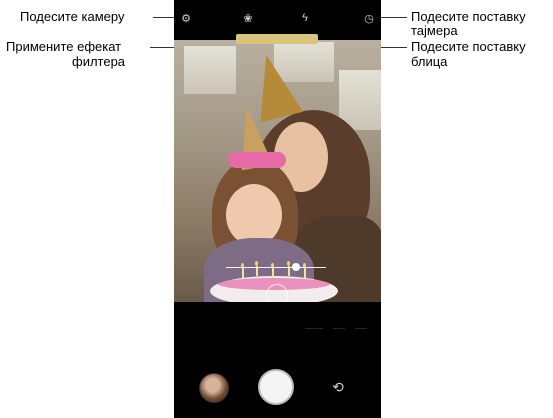 This screenshot has height=418, width=553. What do you see at coordinates (276, 387) in the screenshot?
I see `shutter-button` at bounding box center [276, 387].